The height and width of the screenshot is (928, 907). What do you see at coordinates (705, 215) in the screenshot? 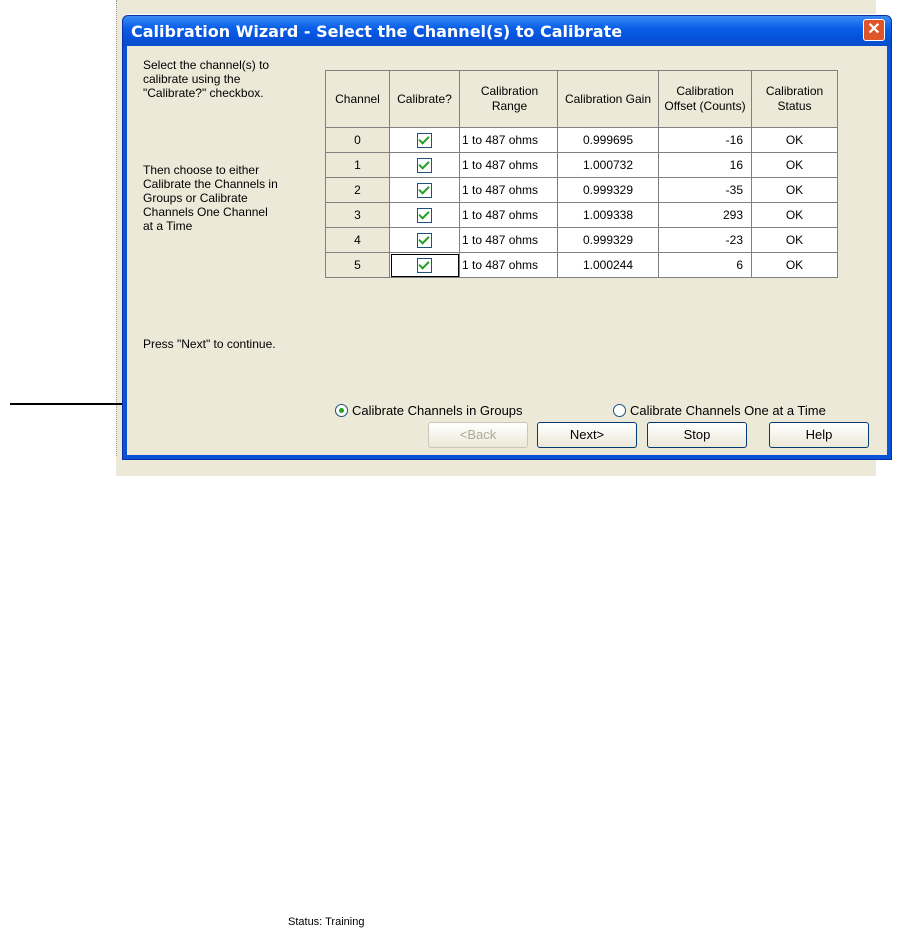
I see `offset-cell: 293` at bounding box center [705, 215].